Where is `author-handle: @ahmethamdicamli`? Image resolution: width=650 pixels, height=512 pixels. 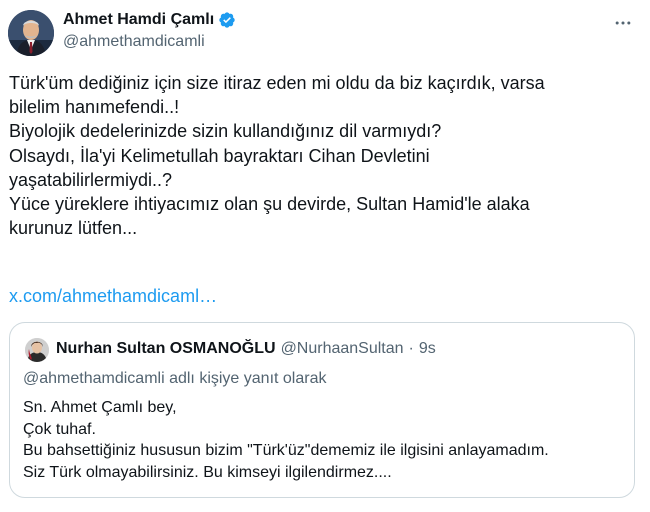
author-handle: @ahmethamdicamli is located at coordinates (134, 42).